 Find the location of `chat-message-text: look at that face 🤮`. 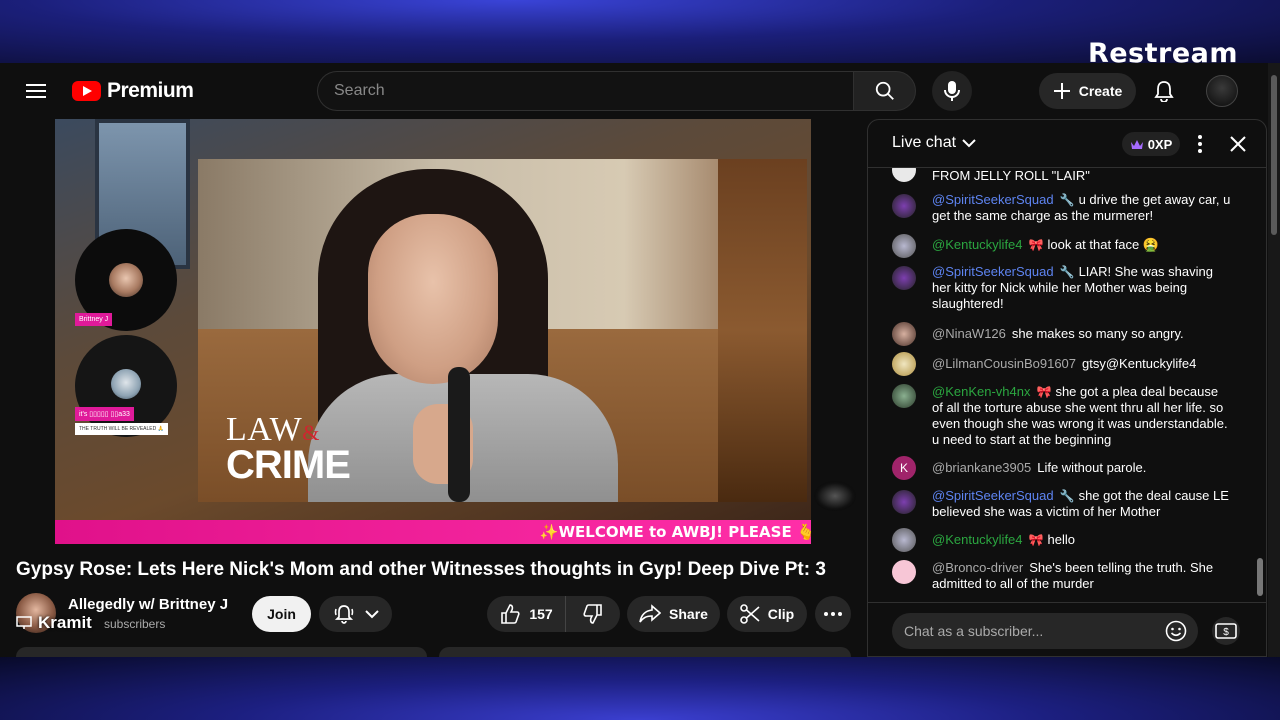

chat-message-text: look at that face 🤮 is located at coordinates (1103, 244).